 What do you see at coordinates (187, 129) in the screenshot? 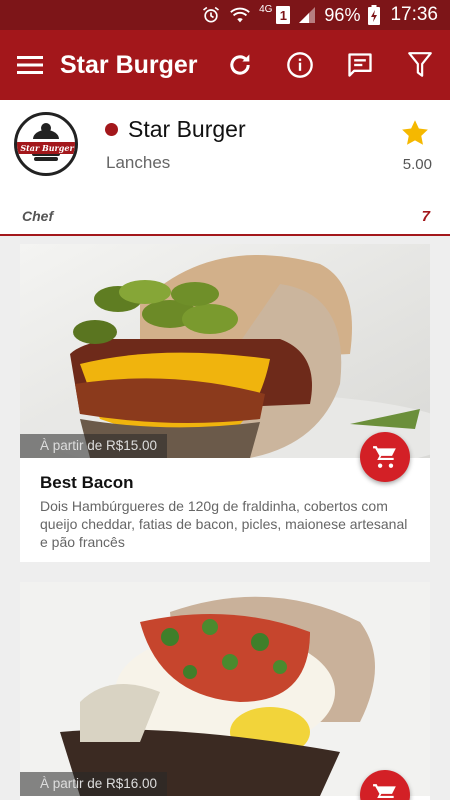
I see `store-name: Star Burger` at bounding box center [187, 129].